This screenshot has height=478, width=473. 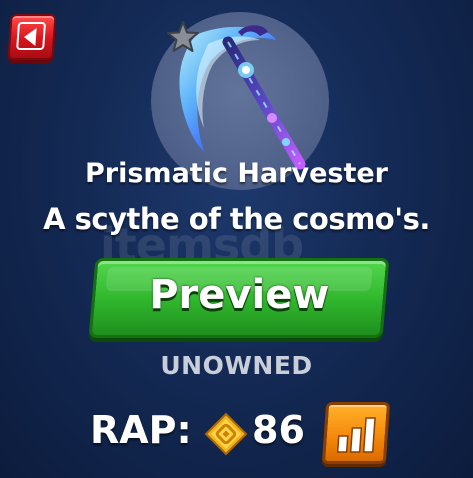 What do you see at coordinates (226, 434) in the screenshot?
I see `robux-coin-icon` at bounding box center [226, 434].